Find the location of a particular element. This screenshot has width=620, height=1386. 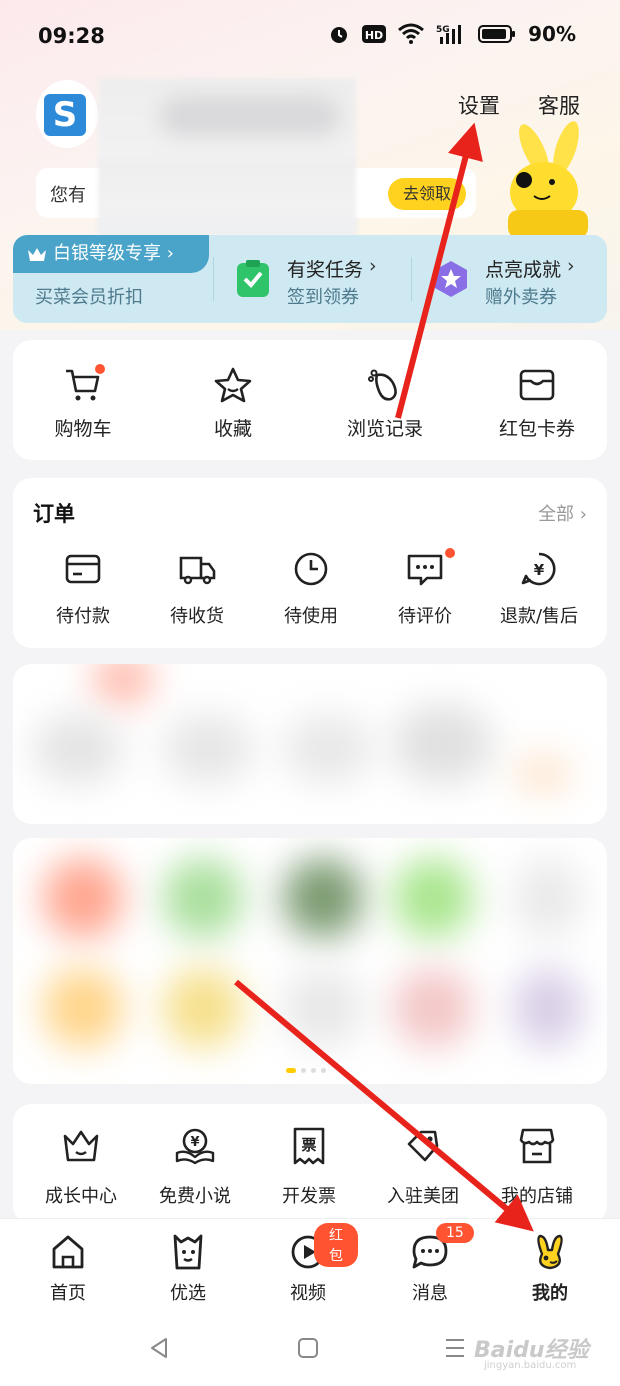

tab-mine-label: 我的 is located at coordinates (550, 1293).